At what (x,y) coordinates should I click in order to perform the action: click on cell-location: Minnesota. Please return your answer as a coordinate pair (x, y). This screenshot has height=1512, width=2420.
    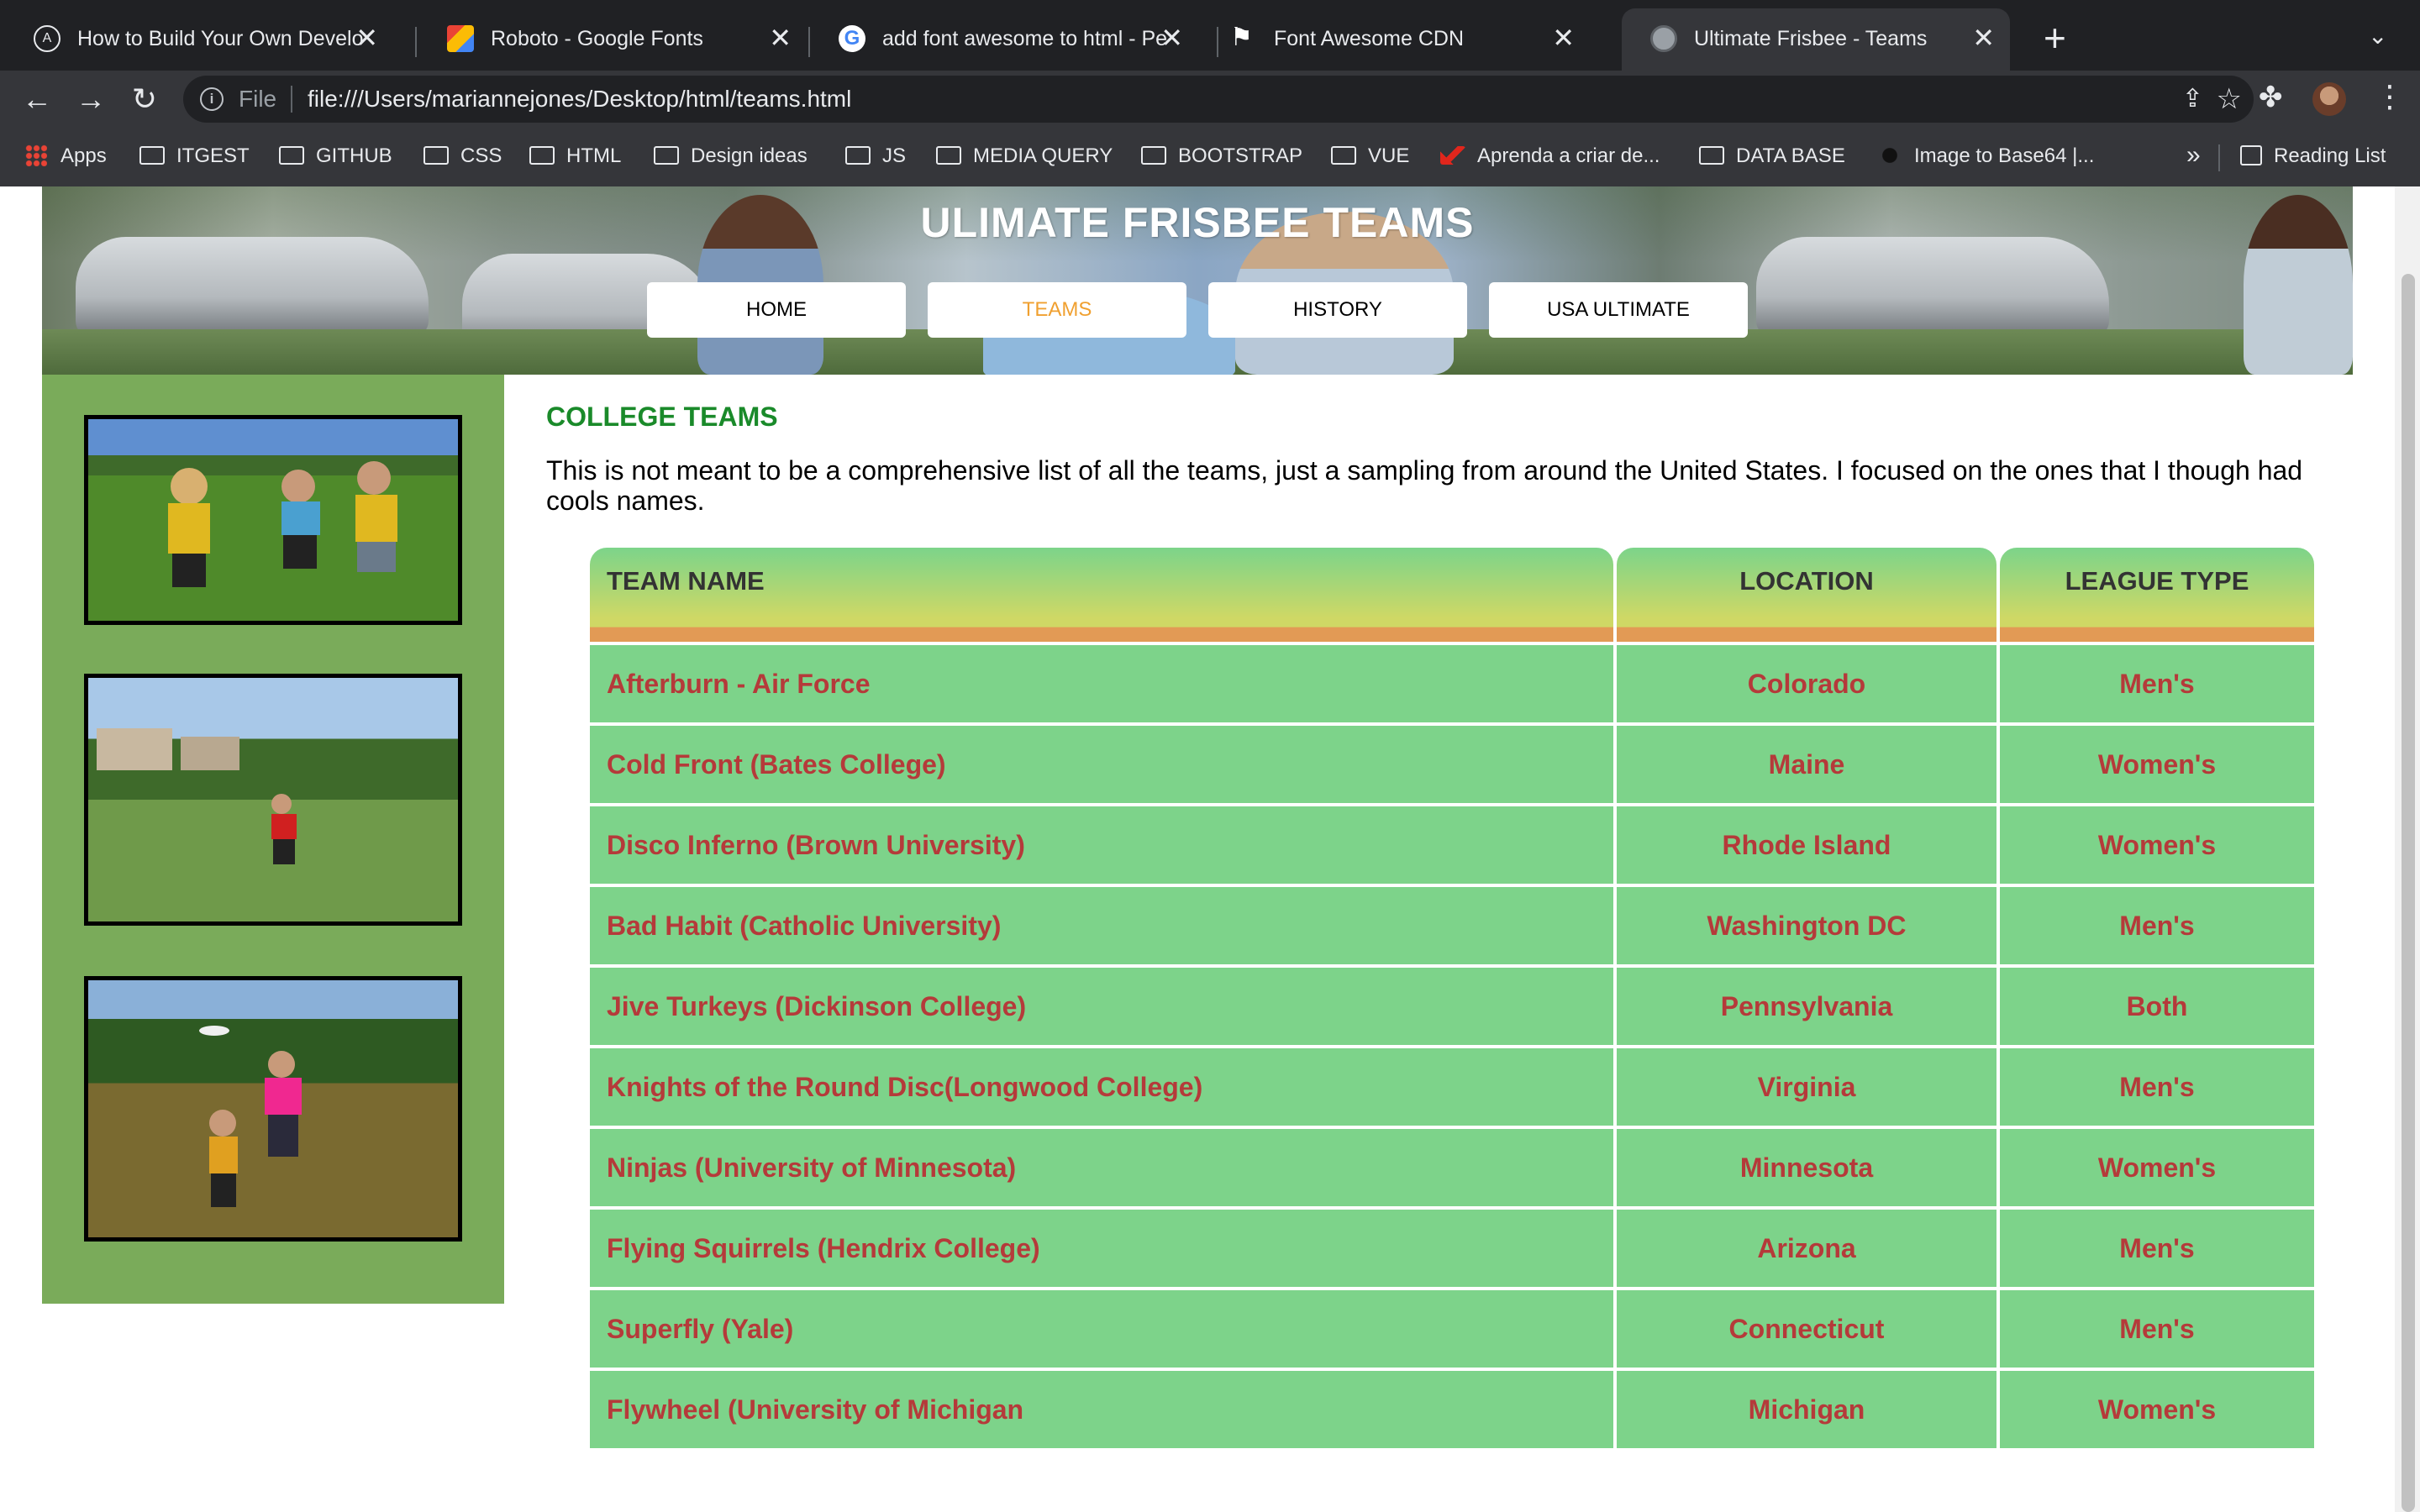
    Looking at the image, I should click on (1806, 1167).